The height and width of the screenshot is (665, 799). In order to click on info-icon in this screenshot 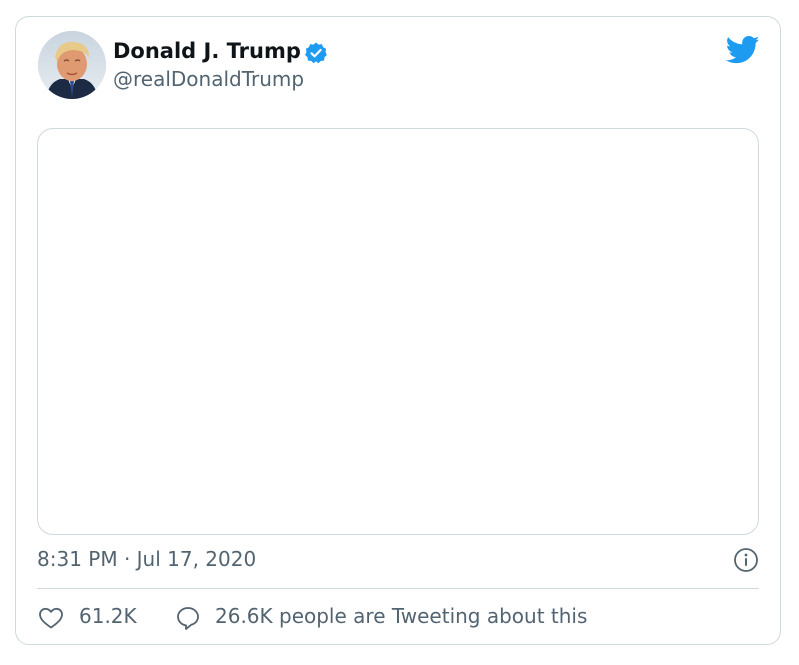, I will do `click(746, 560)`.